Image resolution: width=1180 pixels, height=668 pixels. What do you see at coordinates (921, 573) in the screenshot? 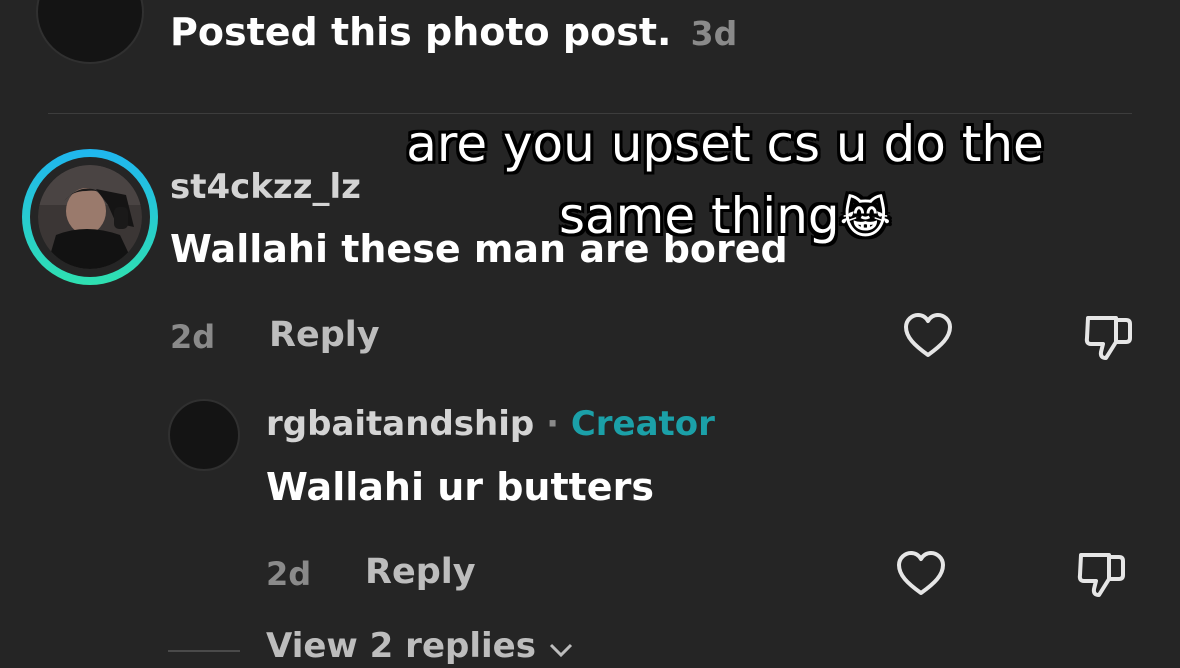
I see `reply-heart-icon` at bounding box center [921, 573].